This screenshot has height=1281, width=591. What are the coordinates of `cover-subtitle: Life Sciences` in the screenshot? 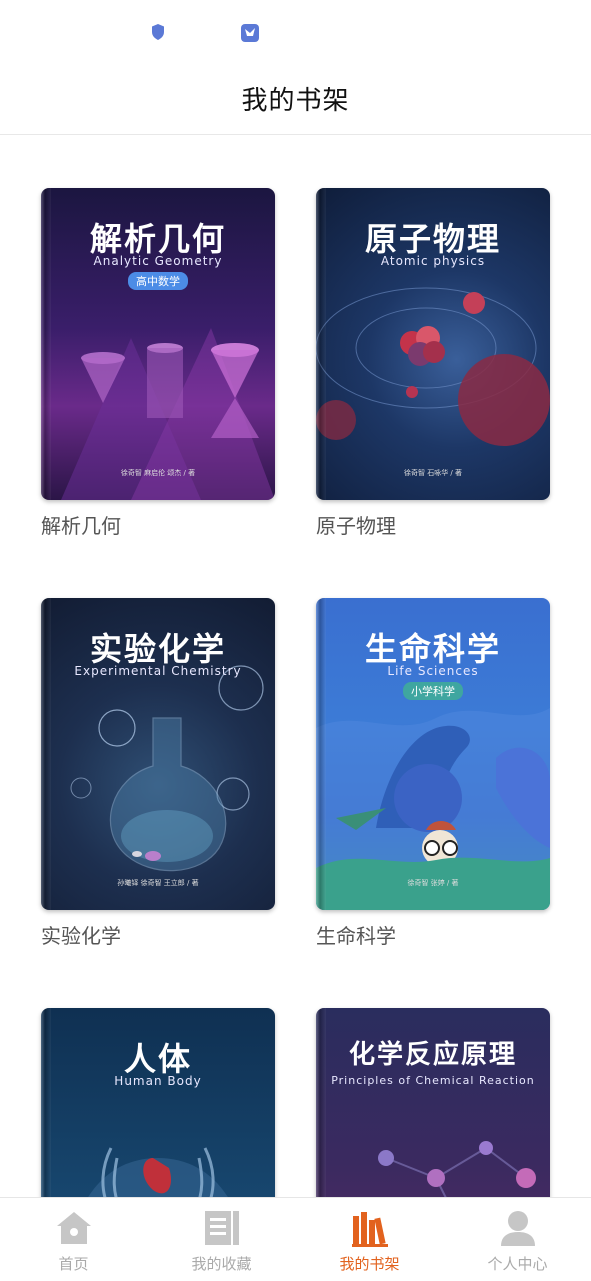 It's located at (433, 671).